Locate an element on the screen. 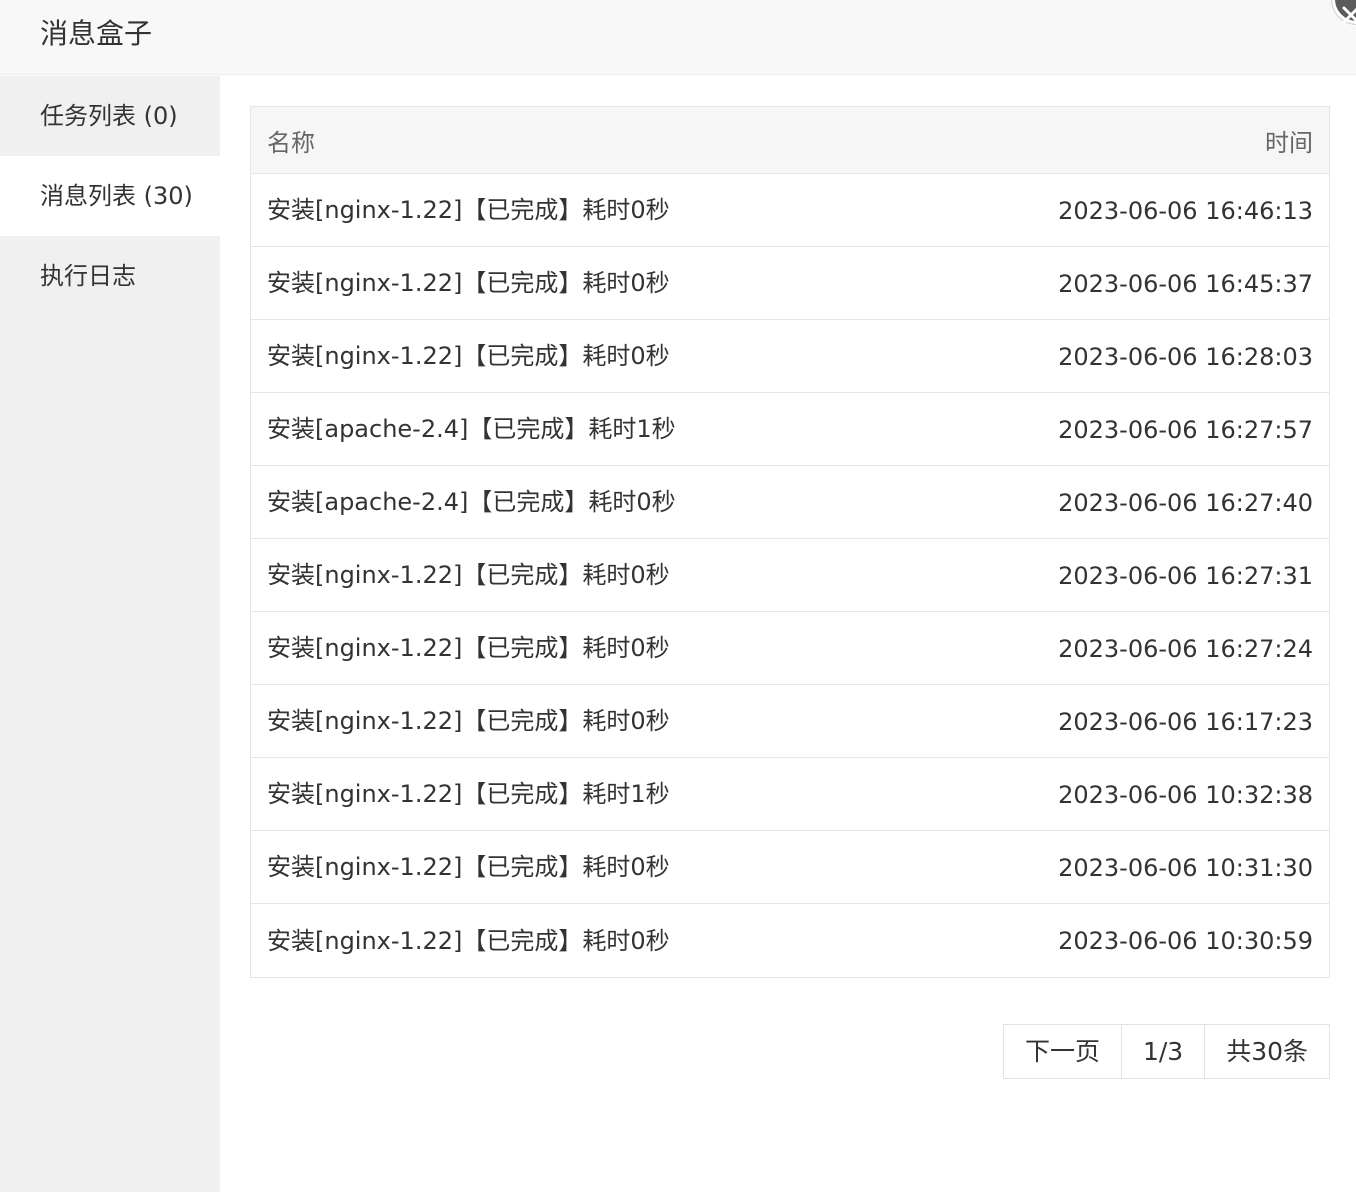 The height and width of the screenshot is (1192, 1356). row-name: 安装[apache-2.4]【已完成】耗时0秒 is located at coordinates (471, 502).